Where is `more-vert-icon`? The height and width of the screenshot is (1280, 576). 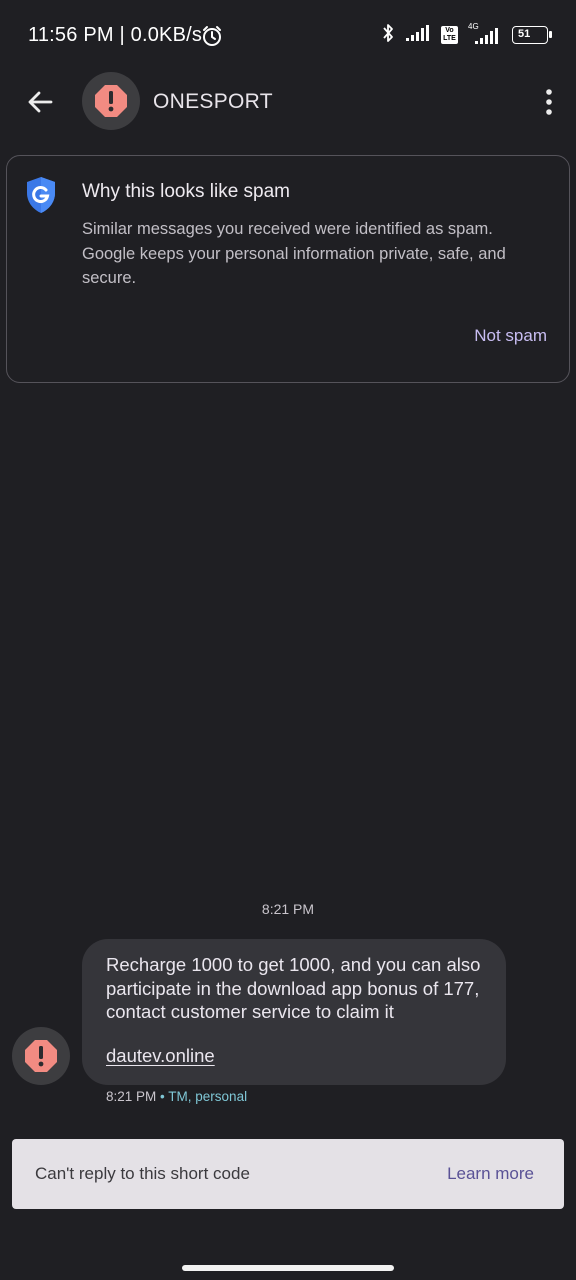 more-vert-icon is located at coordinates (549, 102).